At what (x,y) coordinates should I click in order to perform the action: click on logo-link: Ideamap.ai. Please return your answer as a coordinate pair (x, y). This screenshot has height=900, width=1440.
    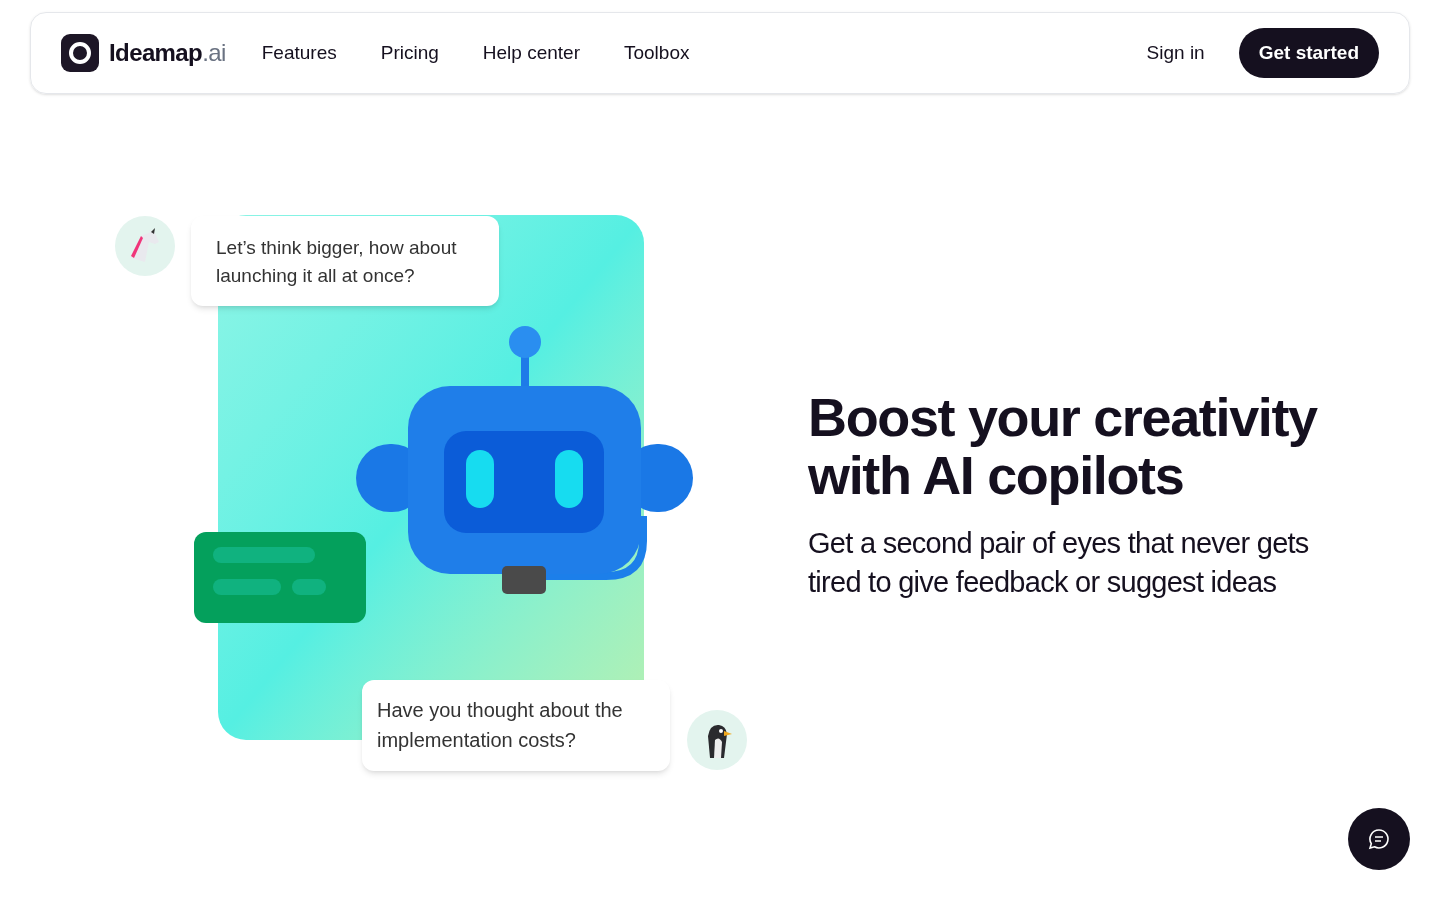
    Looking at the image, I should click on (143, 53).